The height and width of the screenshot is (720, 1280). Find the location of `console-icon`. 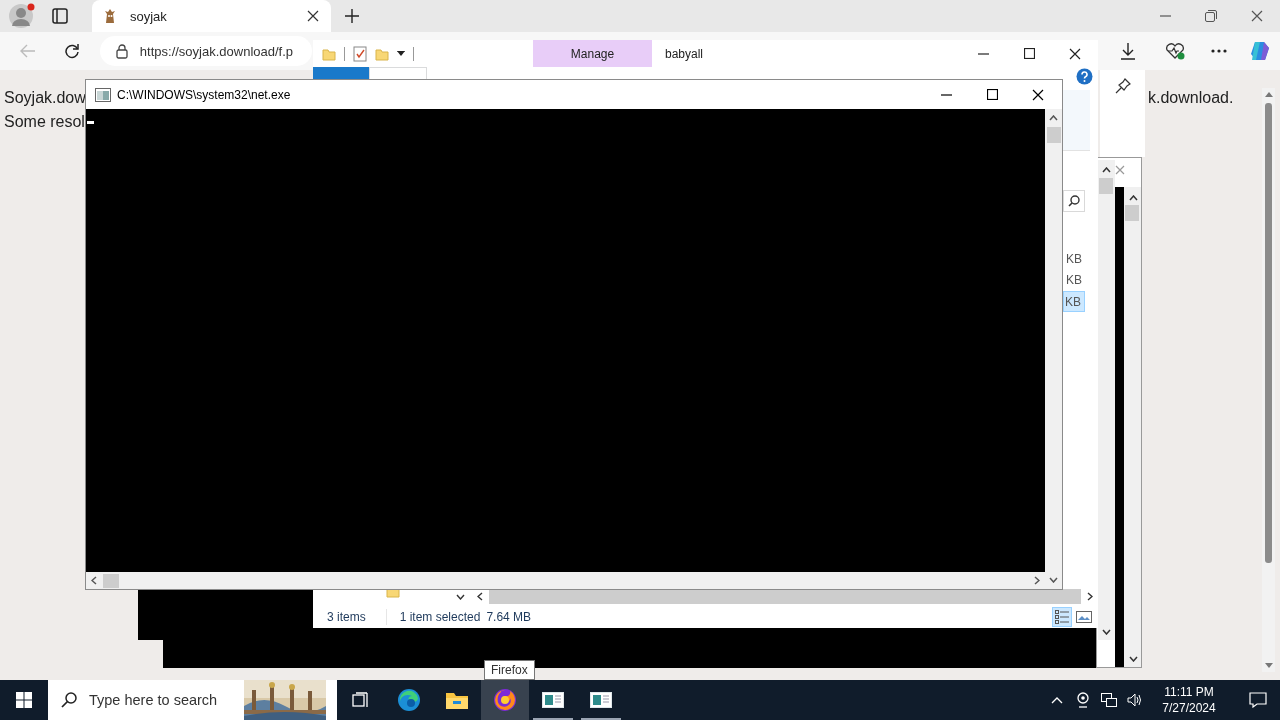

console-icon is located at coordinates (103, 94).